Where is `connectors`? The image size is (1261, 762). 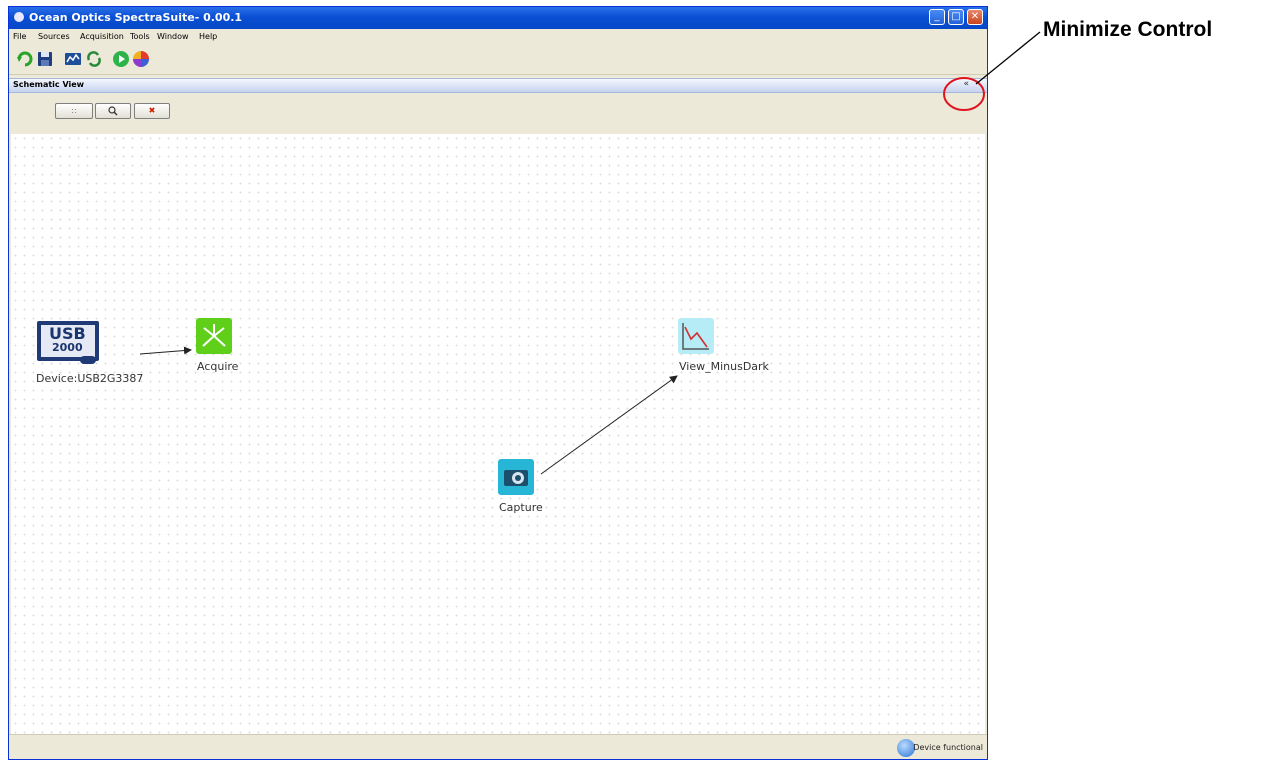
connectors is located at coordinates (408, 410).